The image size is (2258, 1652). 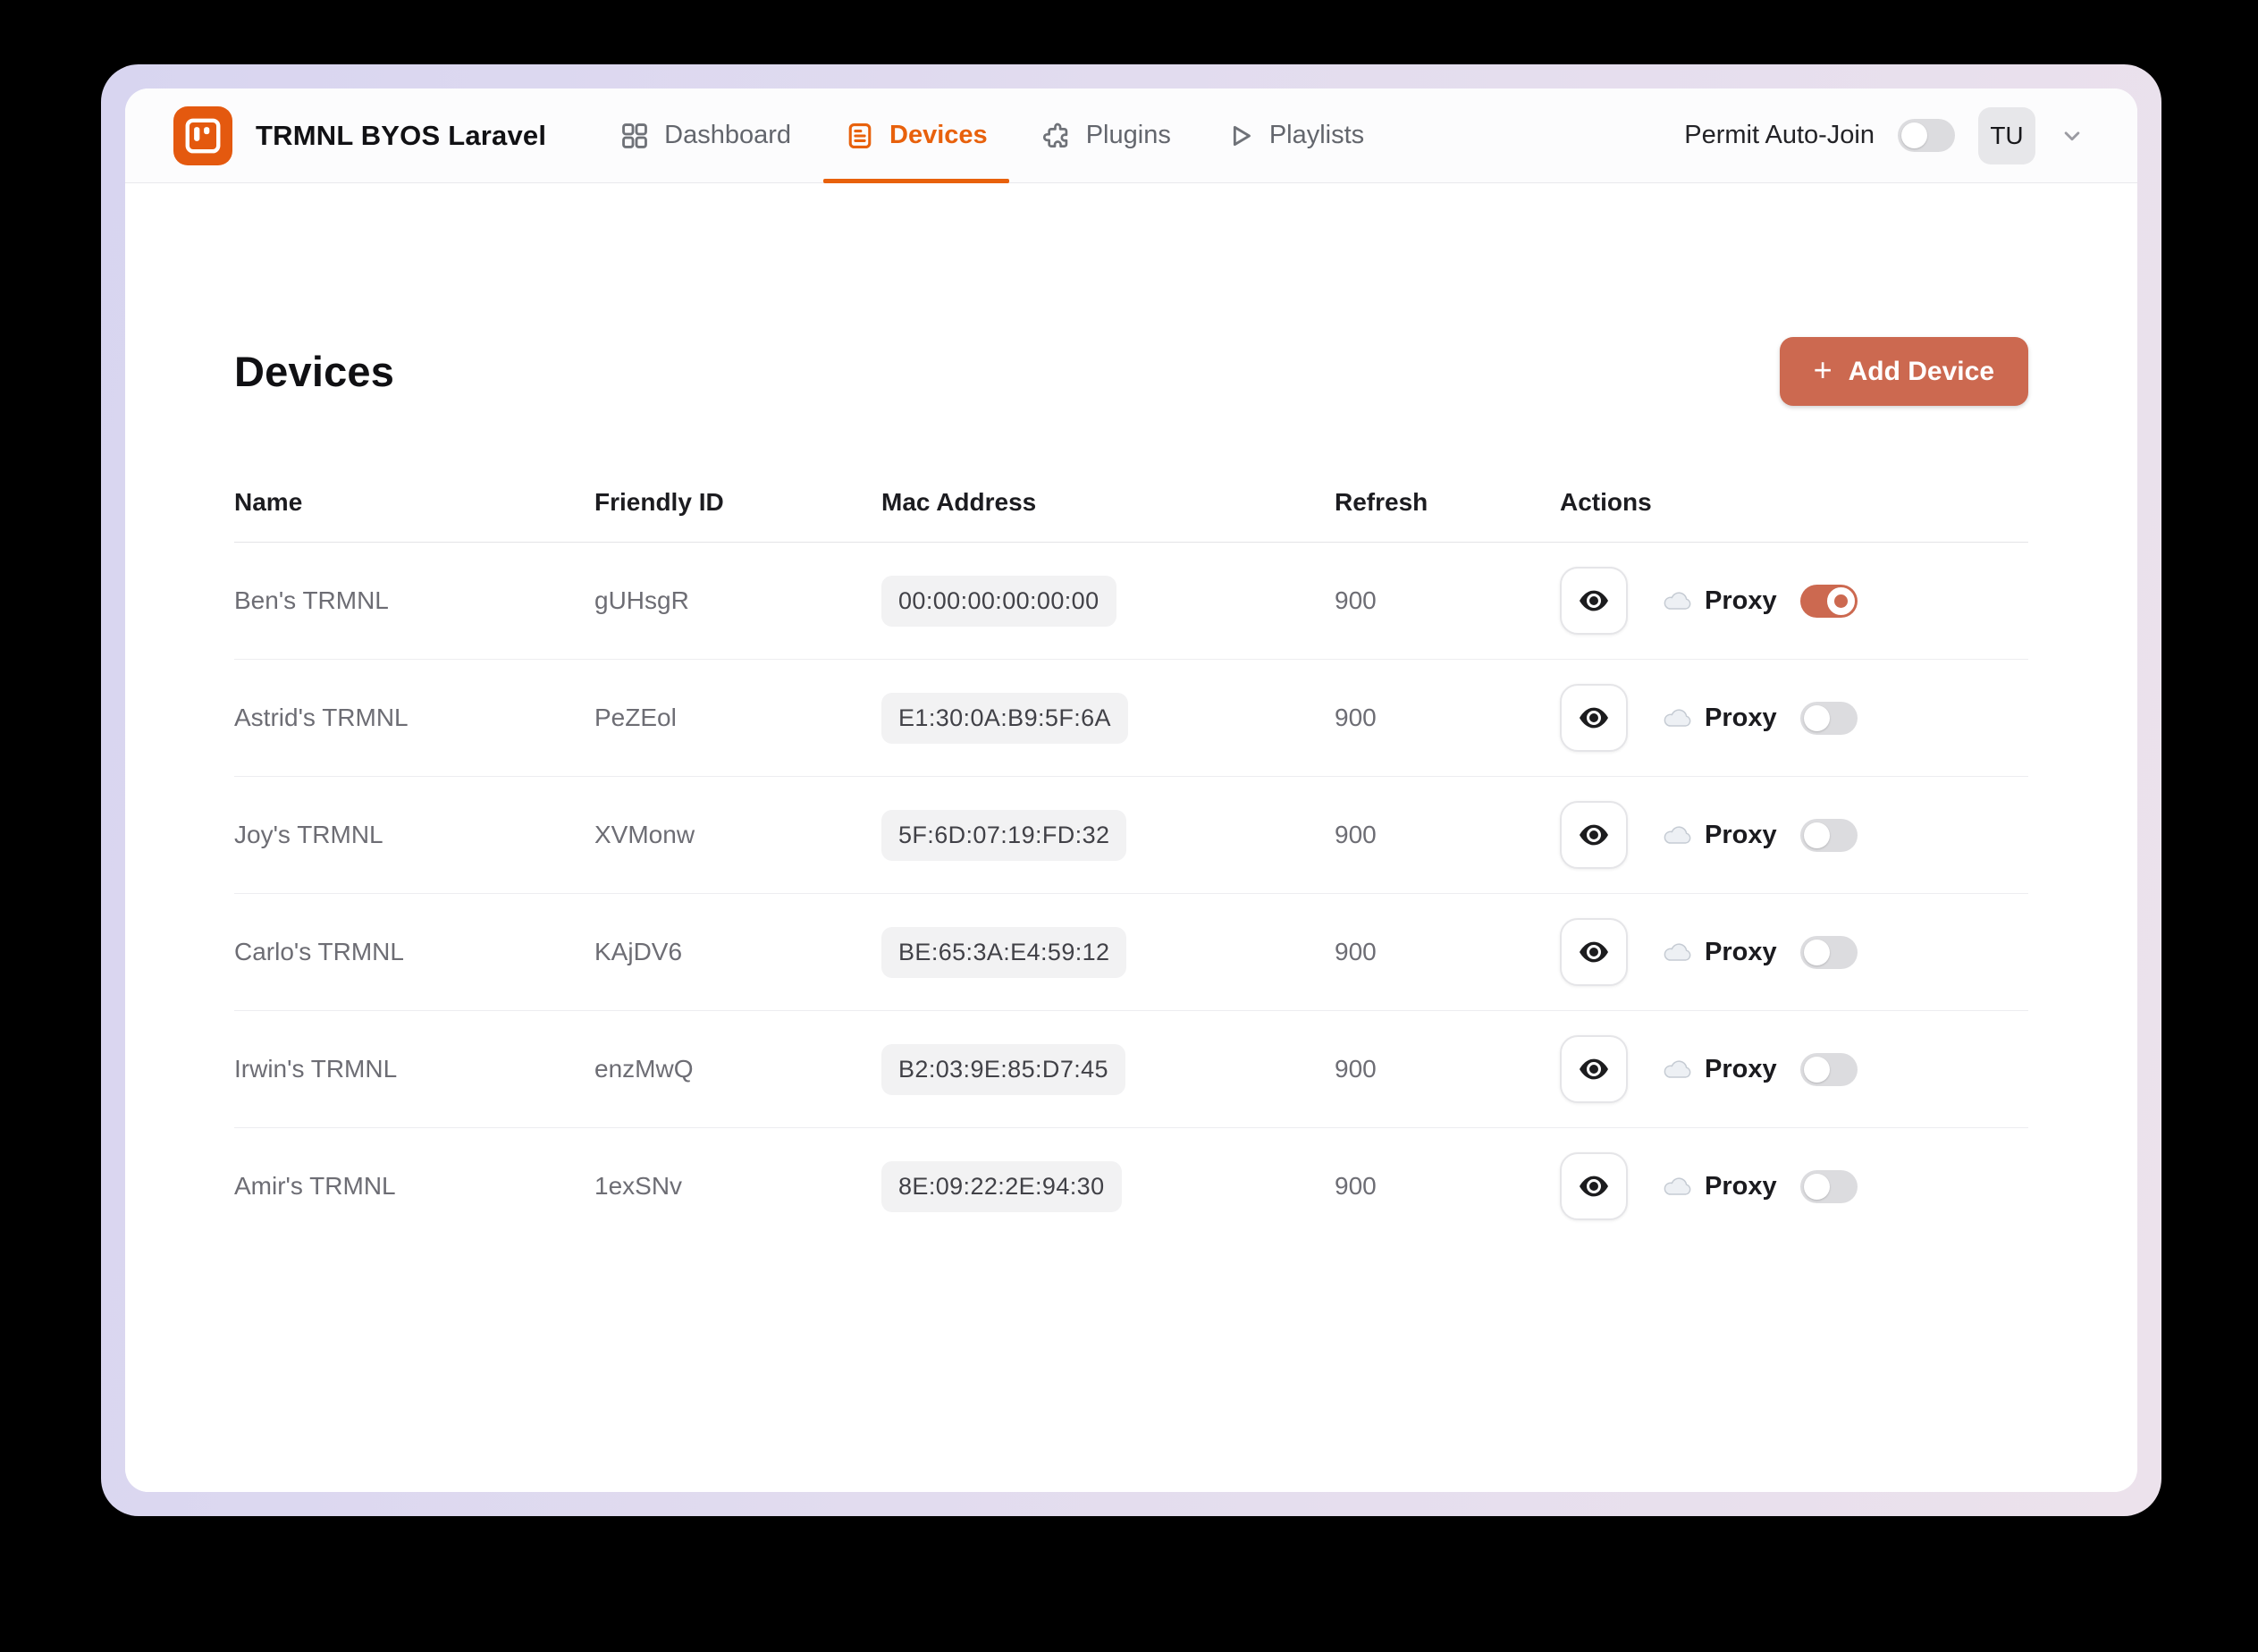 What do you see at coordinates (635, 717) in the screenshot?
I see `device-friendly-id: PeZEol` at bounding box center [635, 717].